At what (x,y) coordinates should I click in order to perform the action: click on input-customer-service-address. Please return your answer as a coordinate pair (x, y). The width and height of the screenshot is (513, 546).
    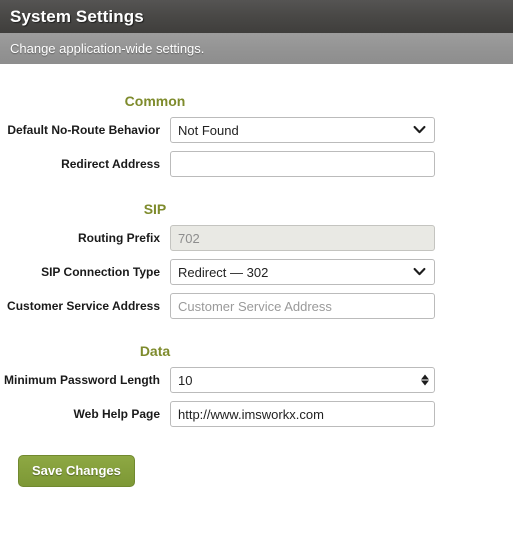
    Looking at the image, I should click on (302, 306).